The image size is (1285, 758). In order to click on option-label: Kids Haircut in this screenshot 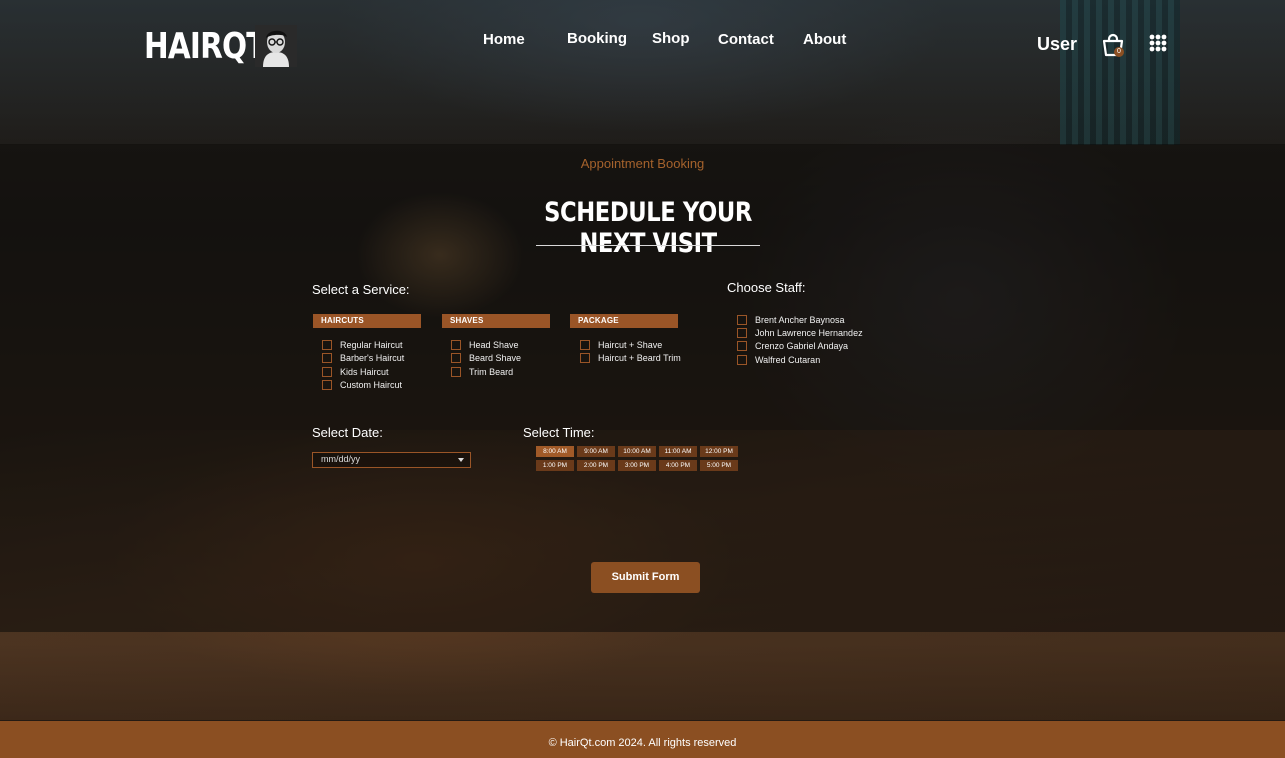, I will do `click(364, 372)`.